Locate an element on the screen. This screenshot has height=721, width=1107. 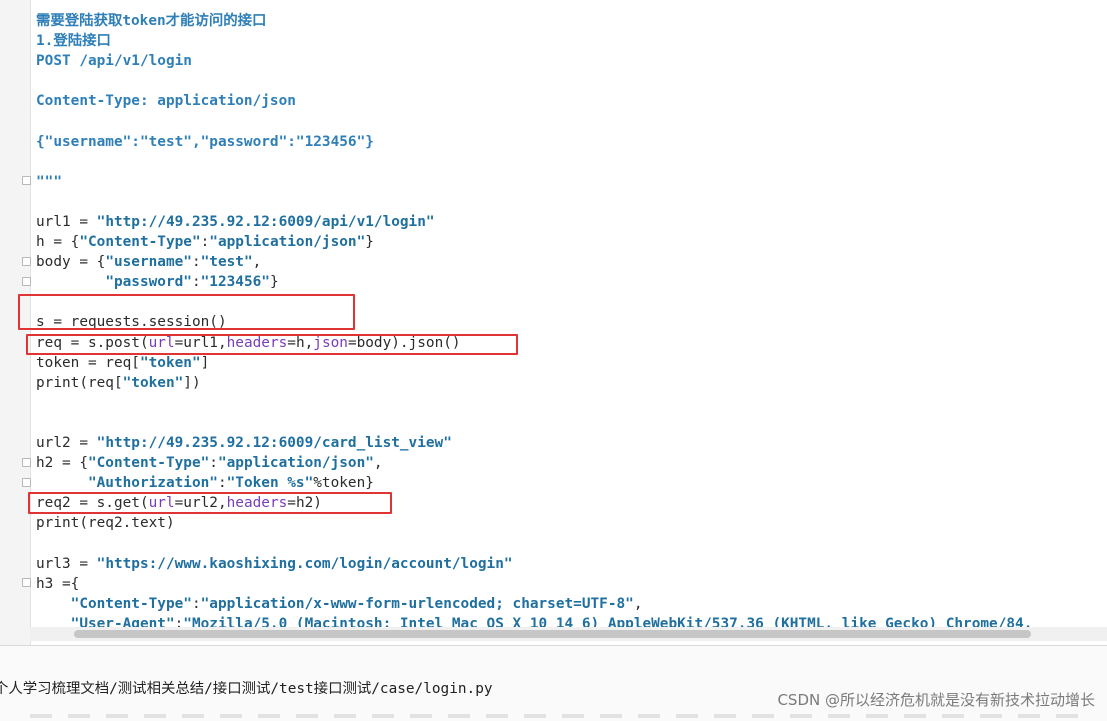
horizontal-scrollbar is located at coordinates (568, 634).